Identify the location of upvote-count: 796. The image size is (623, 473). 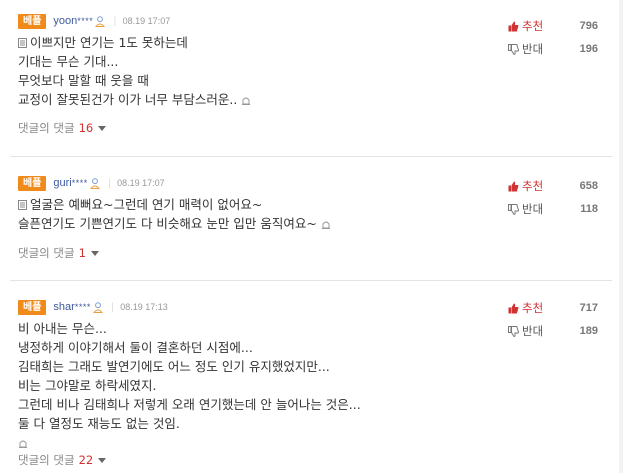
(588, 26).